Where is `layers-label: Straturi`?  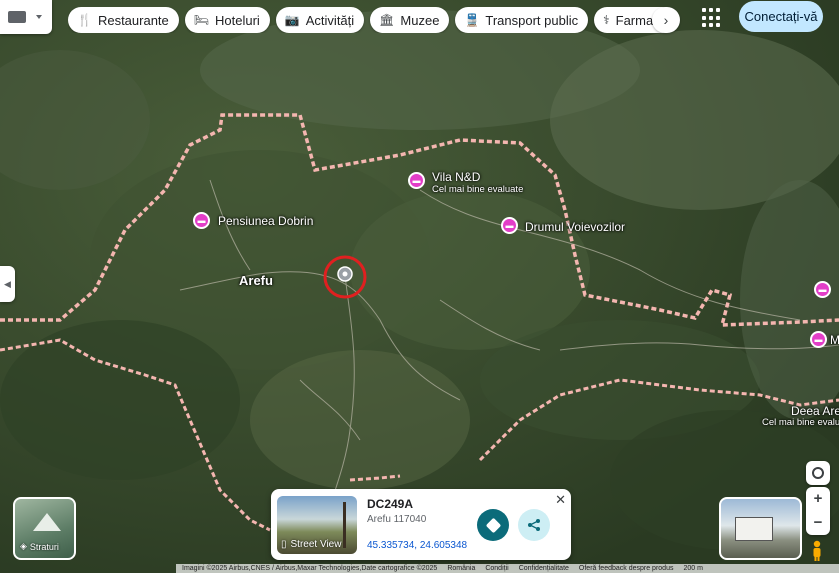
layers-label: Straturi is located at coordinates (44, 546).